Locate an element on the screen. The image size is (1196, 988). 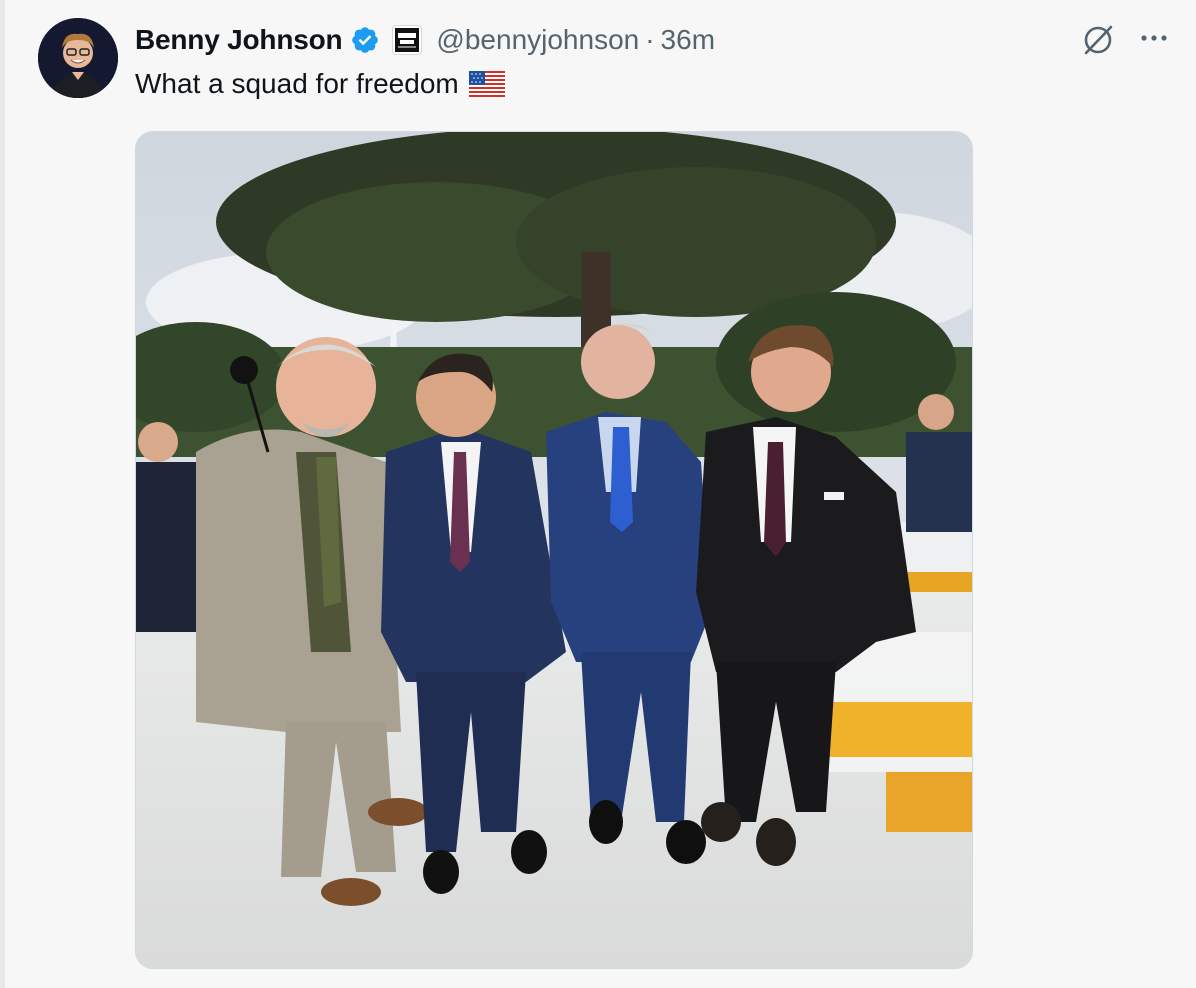
author-handle: @bennyjohnson is located at coordinates (537, 40).